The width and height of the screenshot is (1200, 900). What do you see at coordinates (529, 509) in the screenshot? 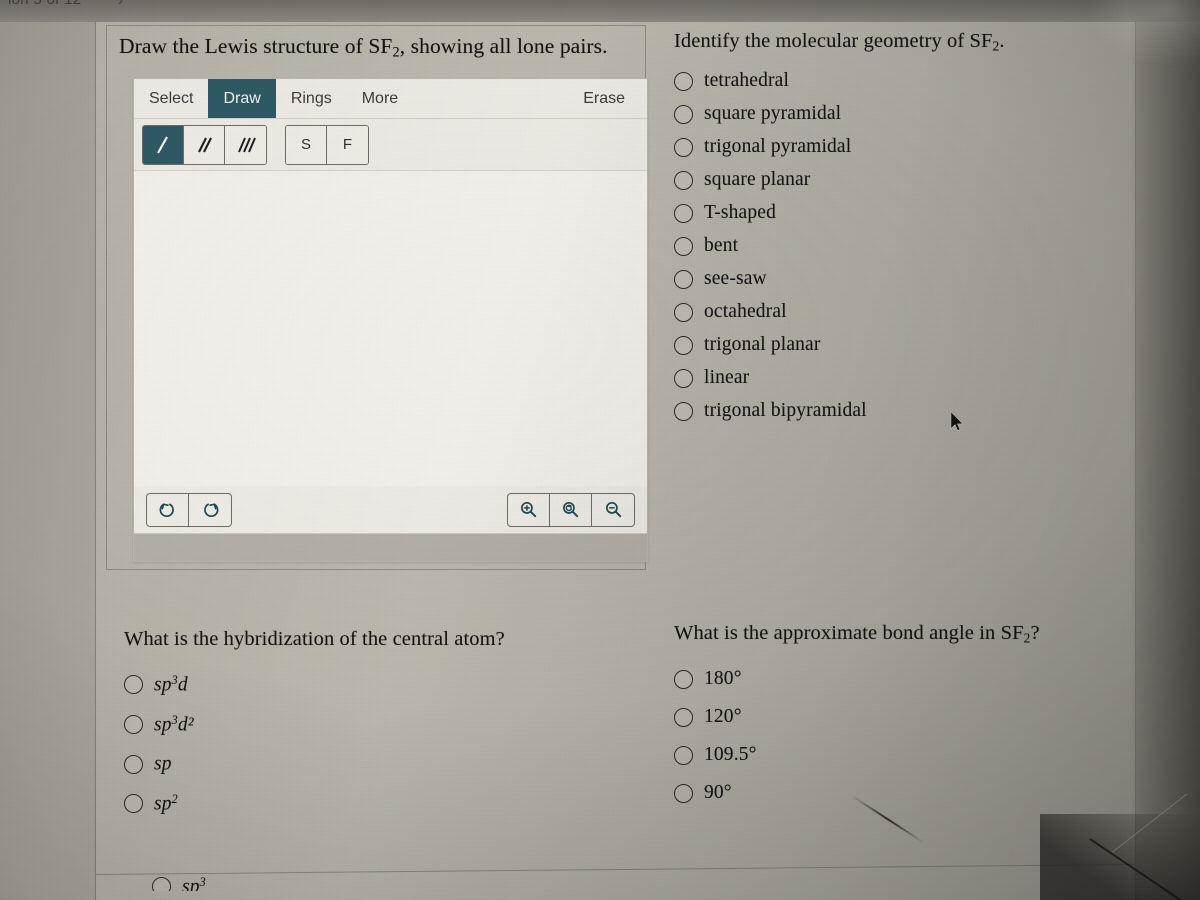
I see `zoom-in-button` at bounding box center [529, 509].